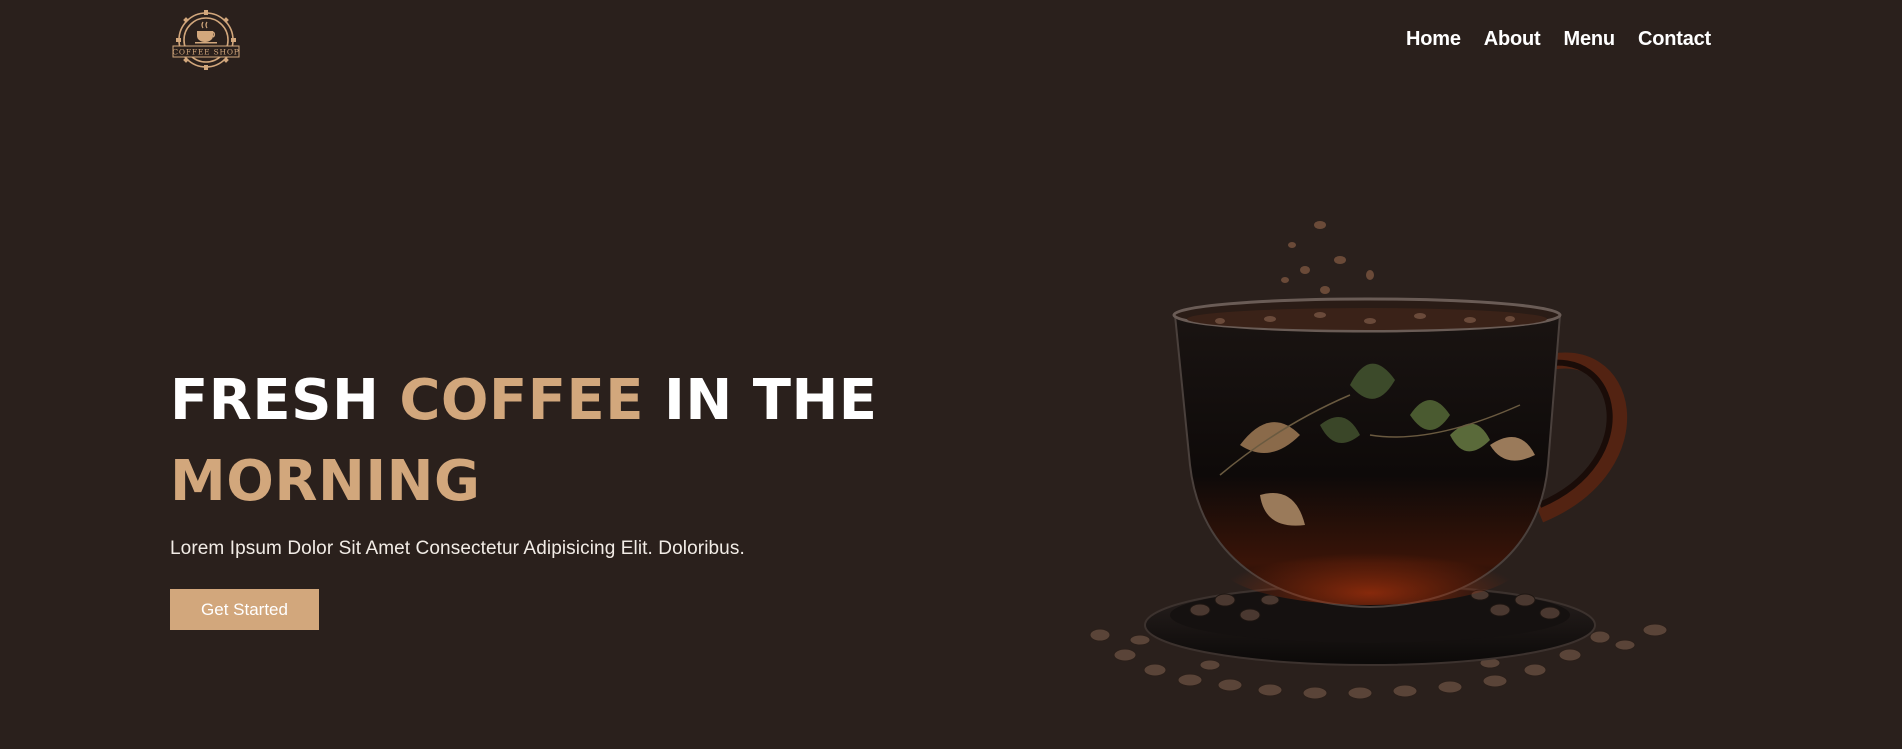  What do you see at coordinates (205, 52) in the screenshot?
I see `logo-text: COFFEE SHOP` at bounding box center [205, 52].